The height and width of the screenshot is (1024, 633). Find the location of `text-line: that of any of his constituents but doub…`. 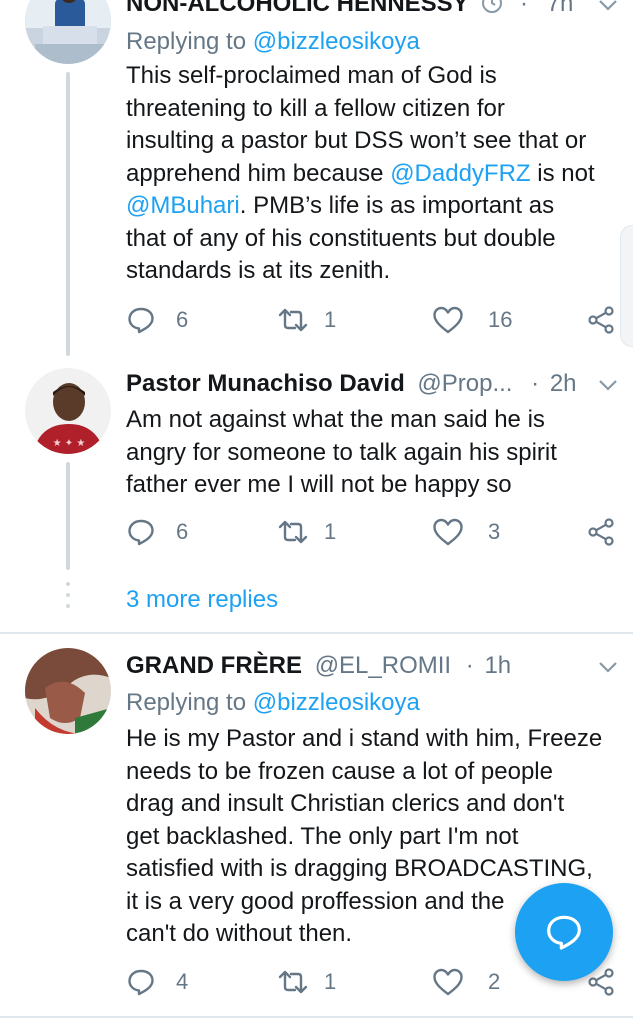

text-line: that of any of his constituents but doub… is located at coordinates (341, 238).